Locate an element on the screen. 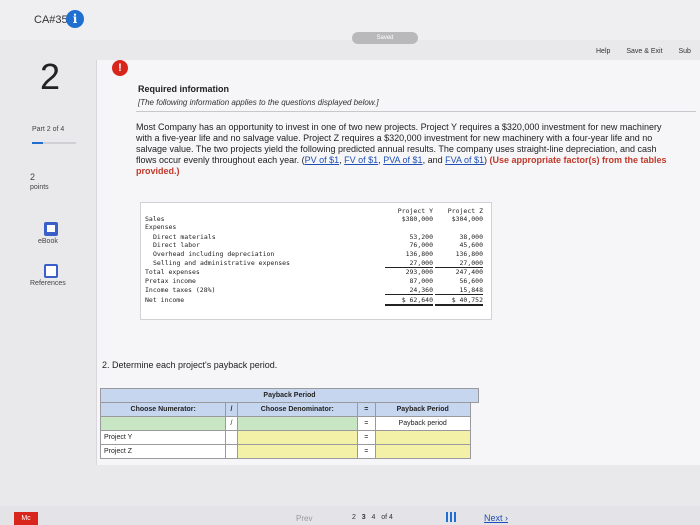 This screenshot has width=700, height=525. denominator-input-z is located at coordinates (297, 451).